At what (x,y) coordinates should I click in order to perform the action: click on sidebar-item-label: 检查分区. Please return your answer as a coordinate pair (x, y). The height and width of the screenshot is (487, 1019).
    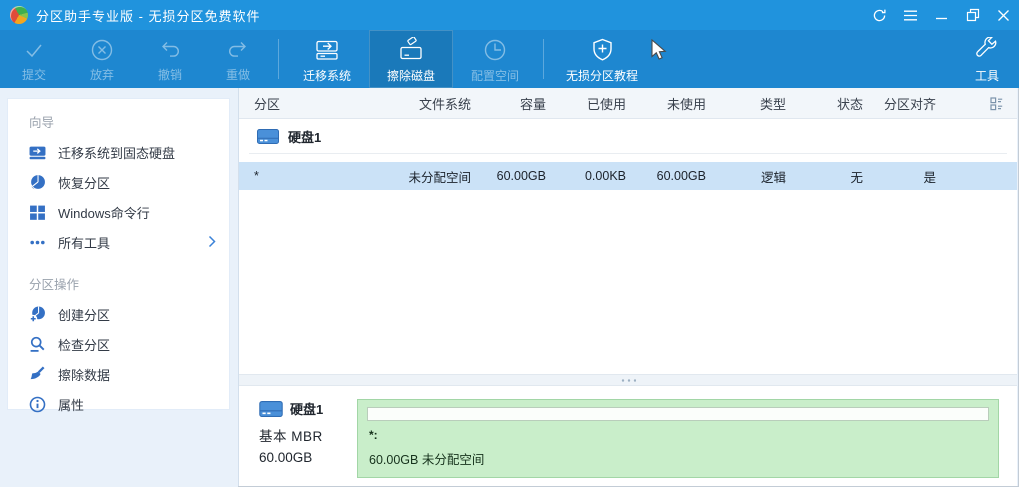
    Looking at the image, I should click on (84, 345).